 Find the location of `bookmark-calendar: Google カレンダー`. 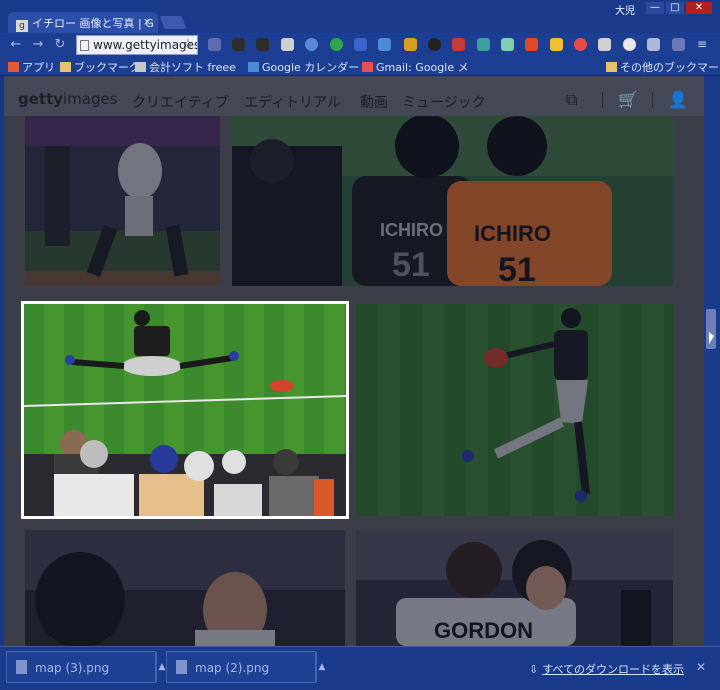

bookmark-calendar: Google カレンダー is located at coordinates (303, 67).